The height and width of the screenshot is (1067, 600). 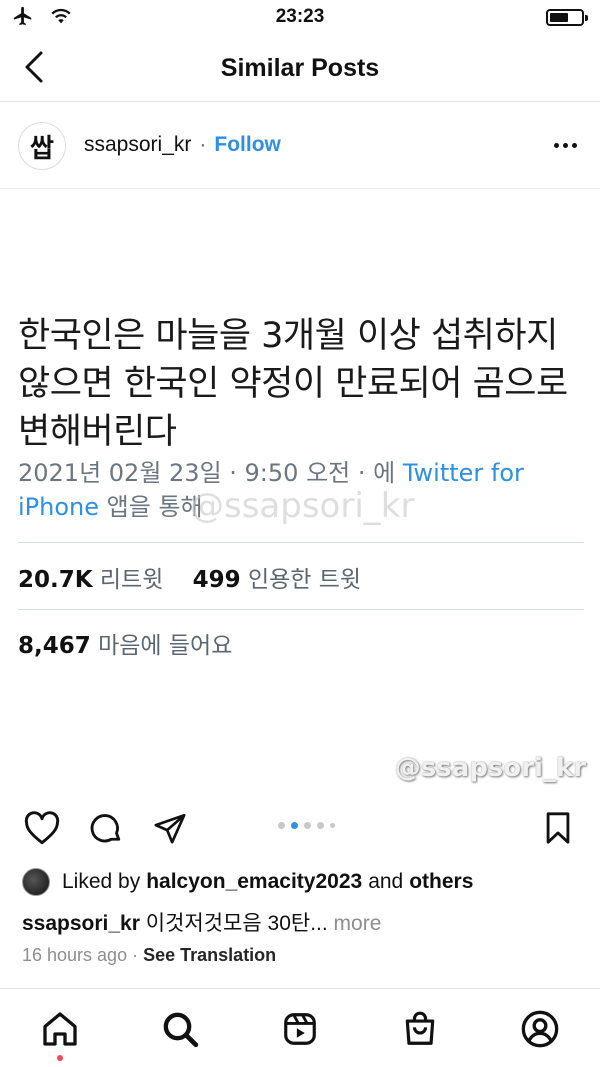 I want to click on caption-username: ssapsori_kr, so click(x=81, y=923).